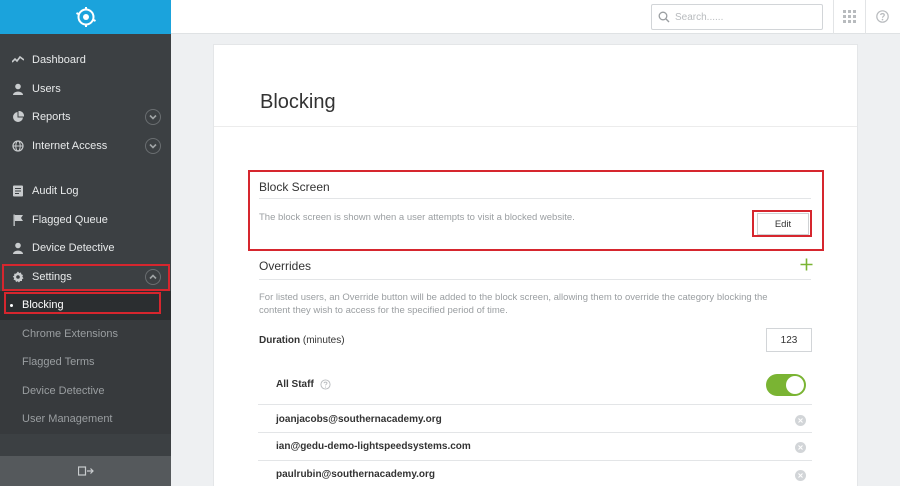 Image resolution: width=900 pixels, height=486 pixels. I want to click on sidebar-subitem-user-management: User Management, so click(85, 419).